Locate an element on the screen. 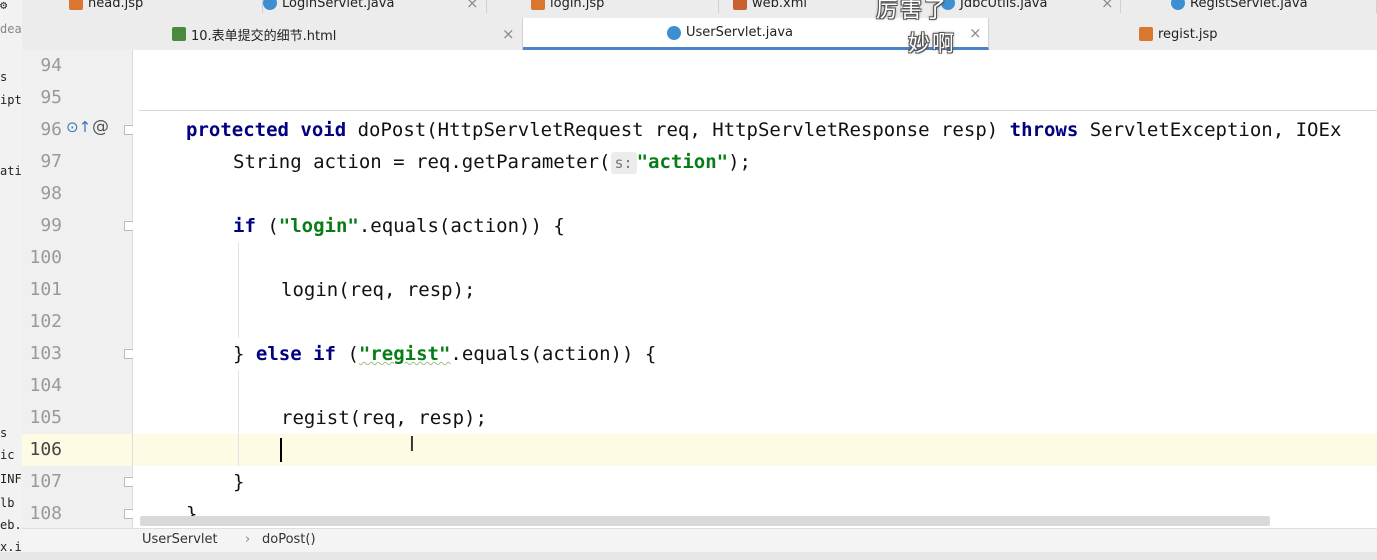 The width and height of the screenshot is (1377, 560). project-tree-fragment: dea is located at coordinates (11, 29).